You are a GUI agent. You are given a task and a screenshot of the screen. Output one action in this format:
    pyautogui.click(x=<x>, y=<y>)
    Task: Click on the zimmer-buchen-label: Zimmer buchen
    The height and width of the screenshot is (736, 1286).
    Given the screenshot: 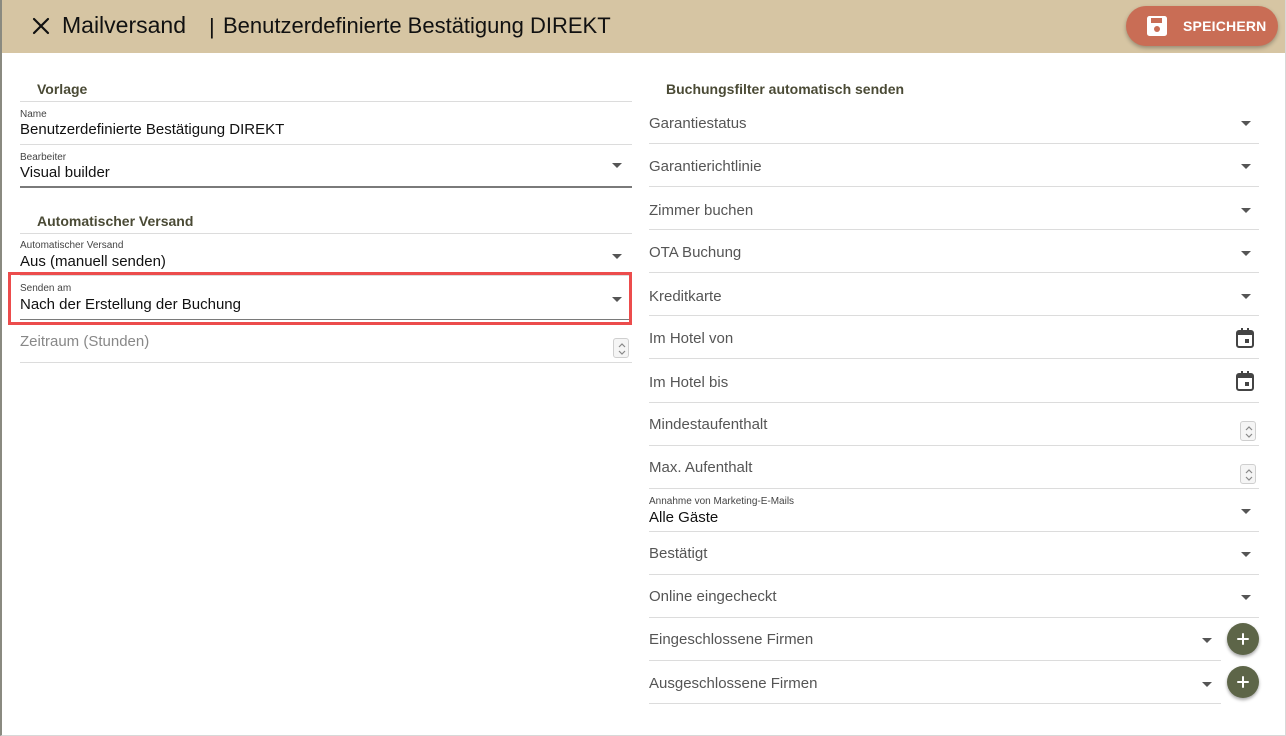 What is the action you would take?
    pyautogui.click(x=701, y=210)
    